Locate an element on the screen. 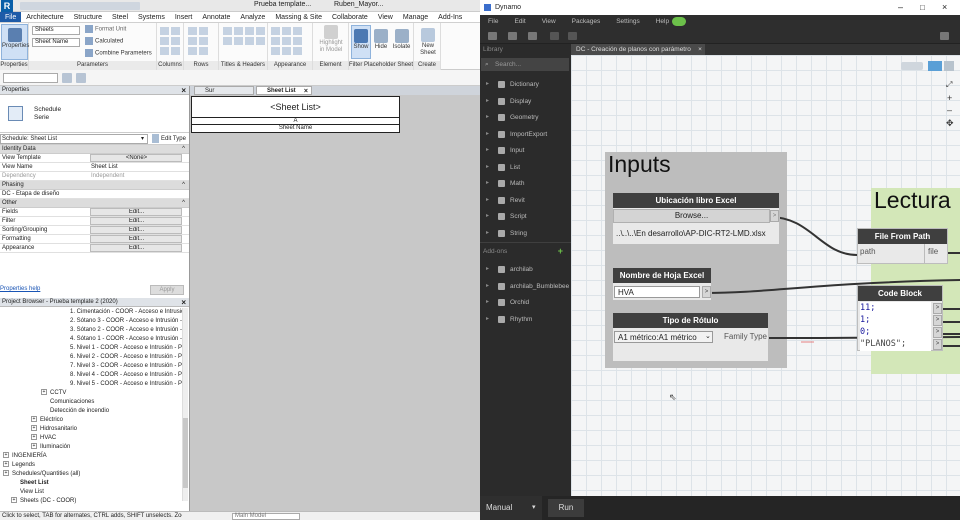  menu-massing-site: Massing & Site is located at coordinates (298, 17).